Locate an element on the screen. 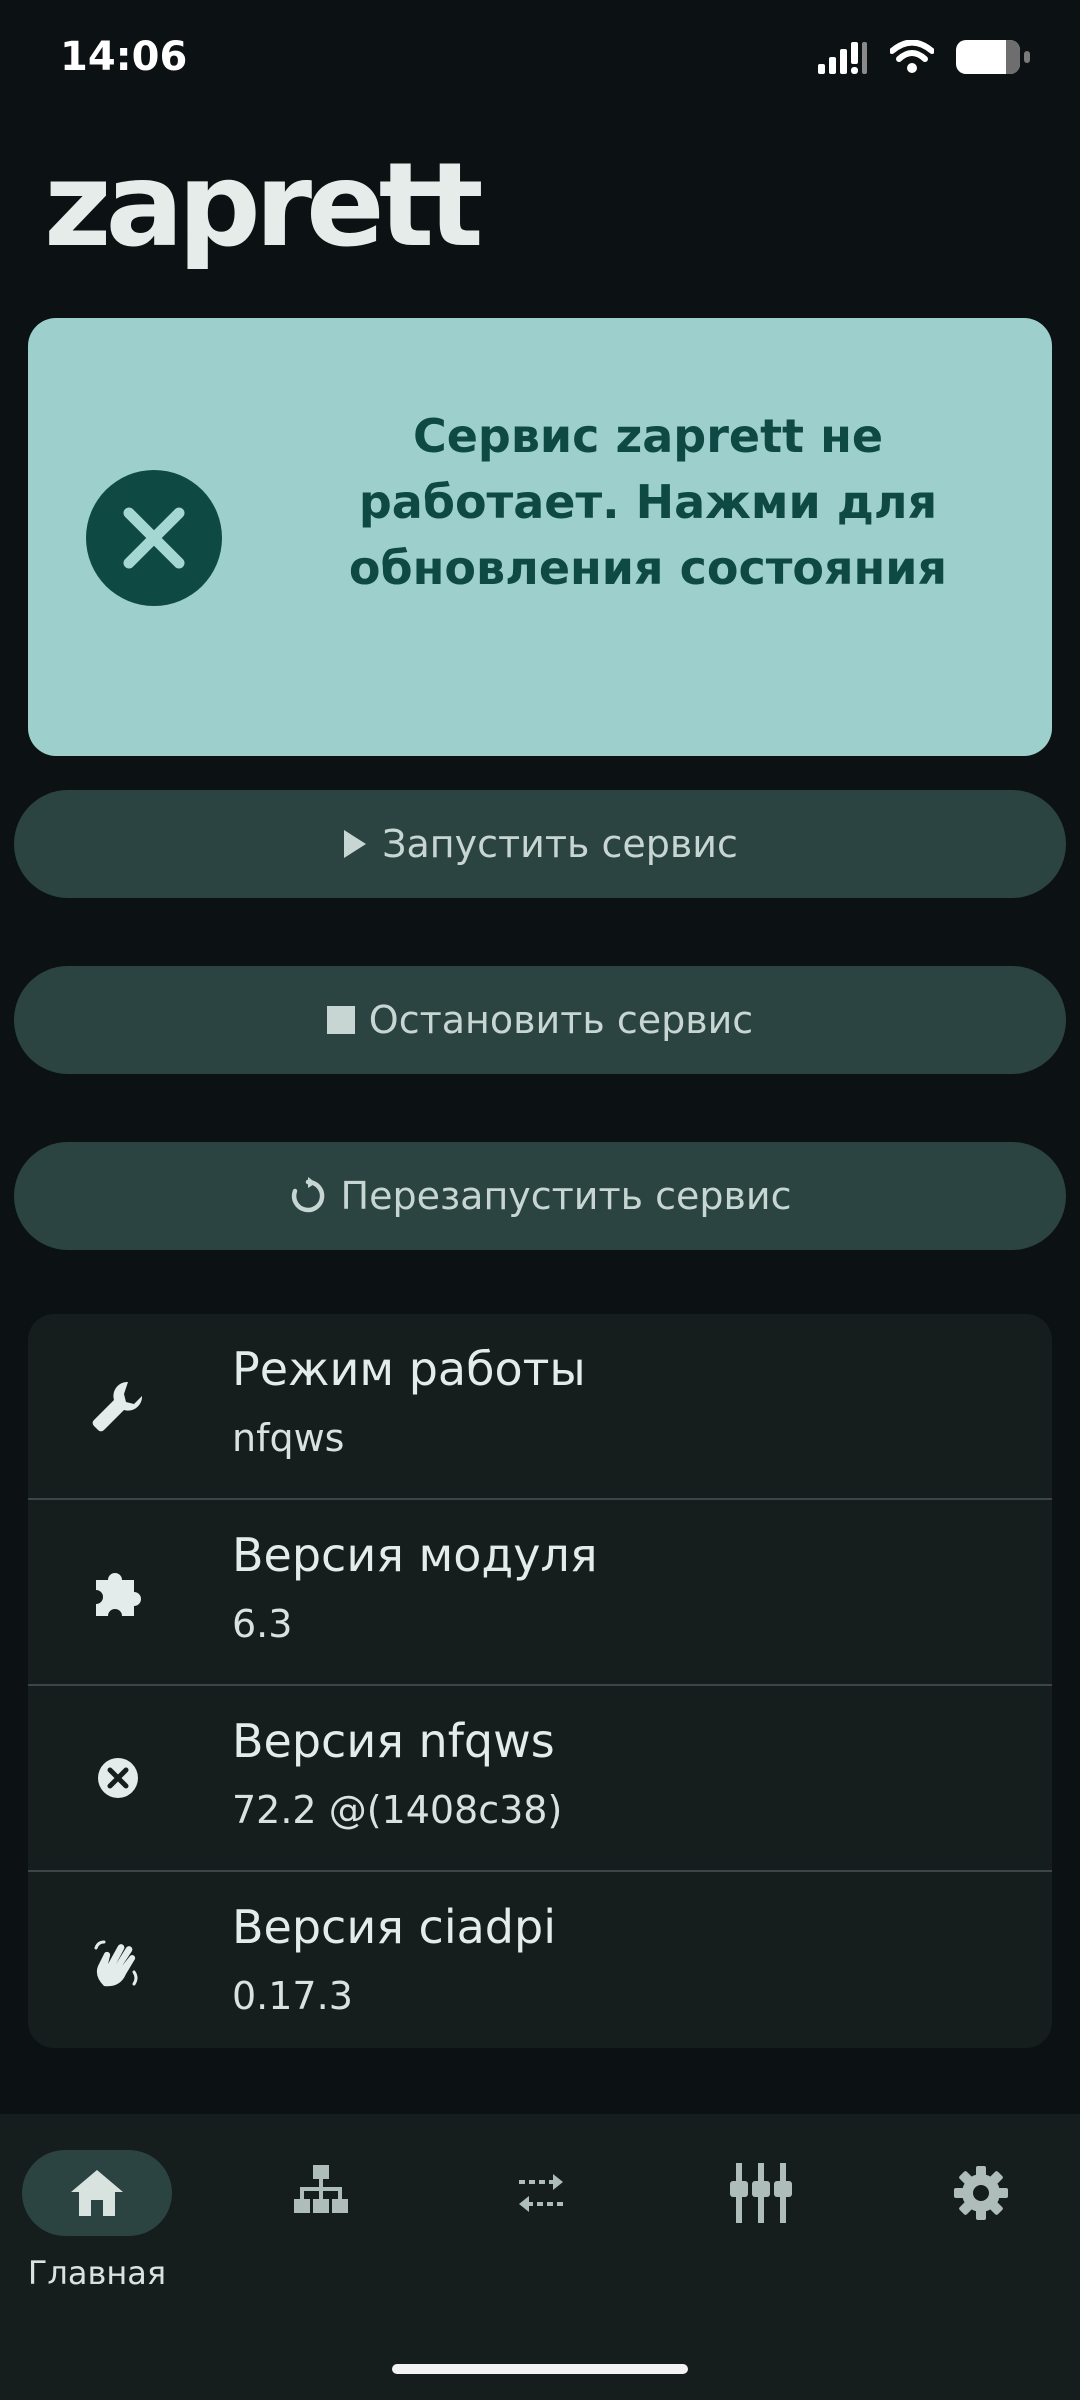 The image size is (1080, 2400). app-title: zaprett is located at coordinates (264, 205).